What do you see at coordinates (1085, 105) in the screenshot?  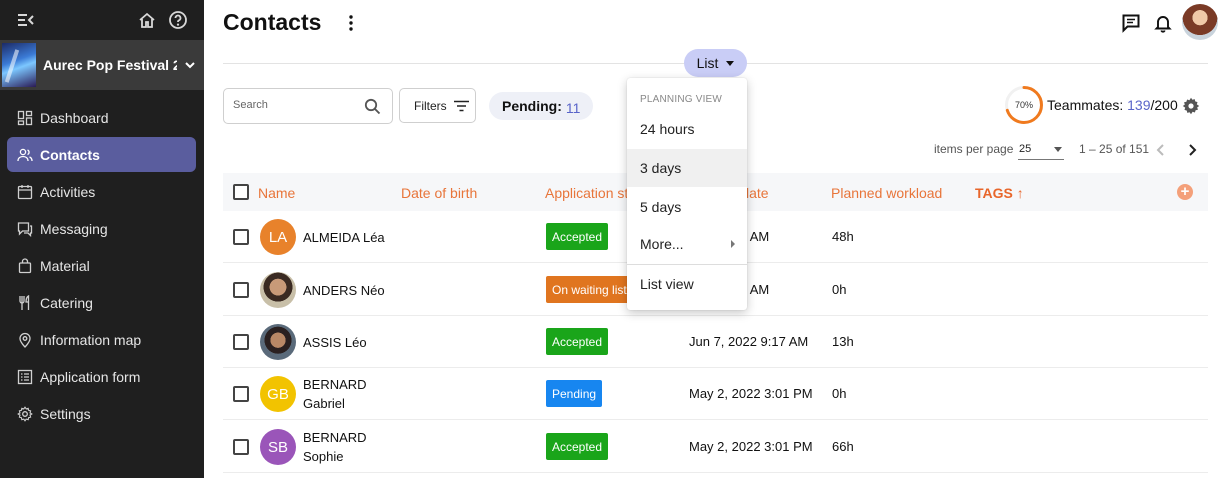 I see `teammates-label: Teammates:` at bounding box center [1085, 105].